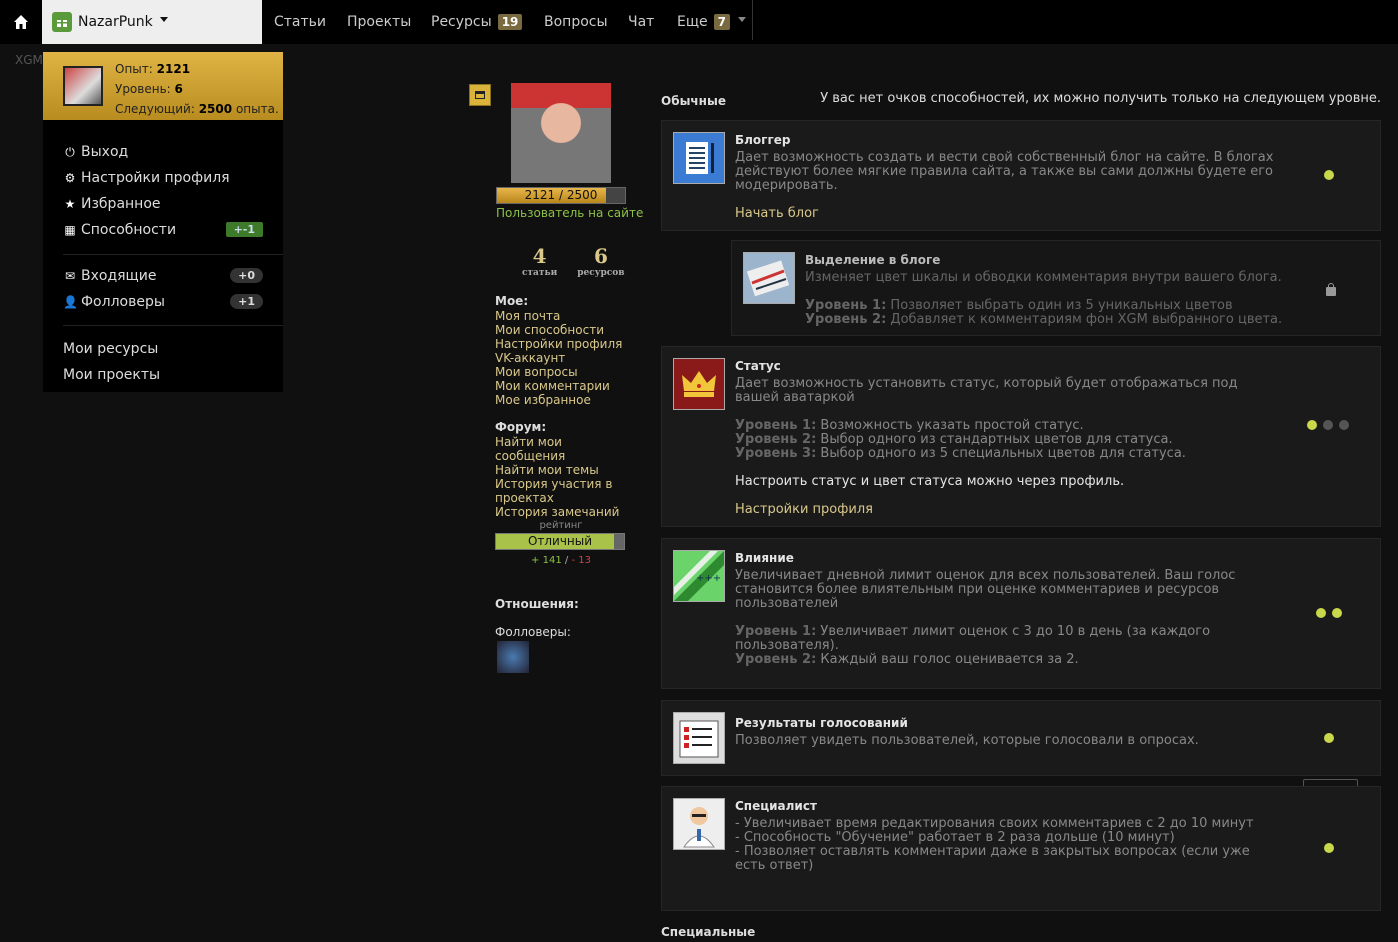 Image resolution: width=1398 pixels, height=942 pixels. I want to click on followers-link: 👤 Фолловеры, so click(114, 302).